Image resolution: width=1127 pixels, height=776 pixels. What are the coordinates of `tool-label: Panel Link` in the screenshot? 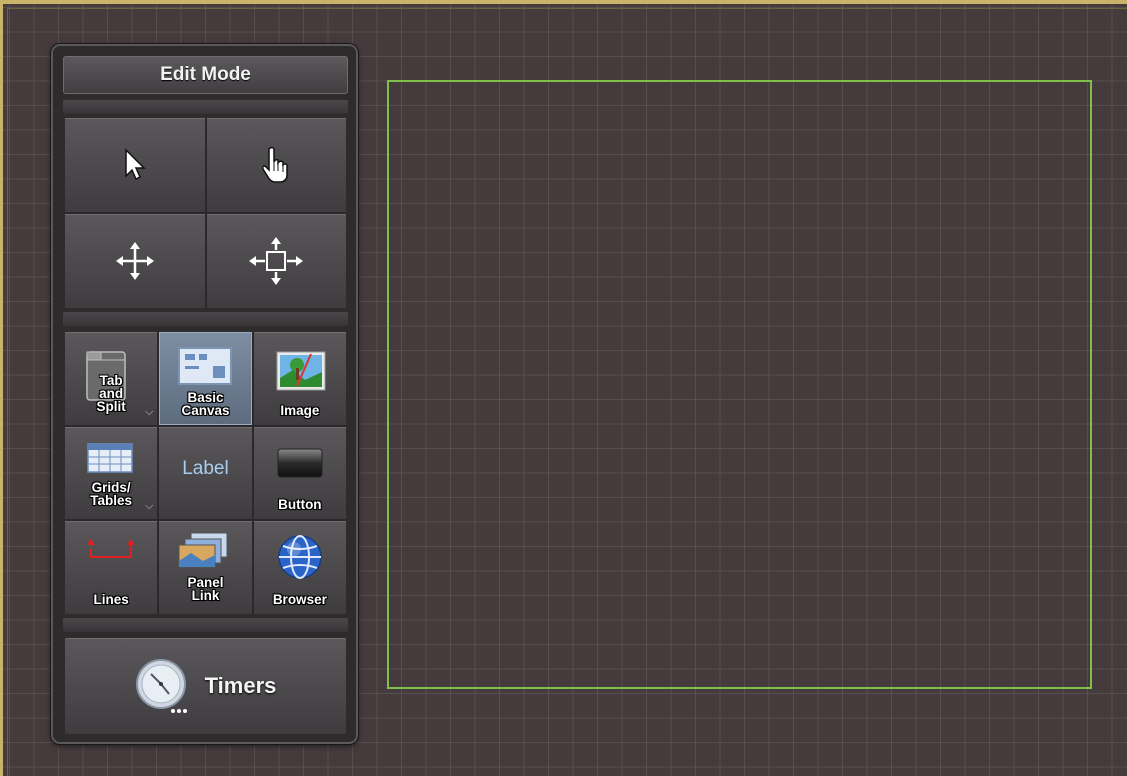 It's located at (205, 588).